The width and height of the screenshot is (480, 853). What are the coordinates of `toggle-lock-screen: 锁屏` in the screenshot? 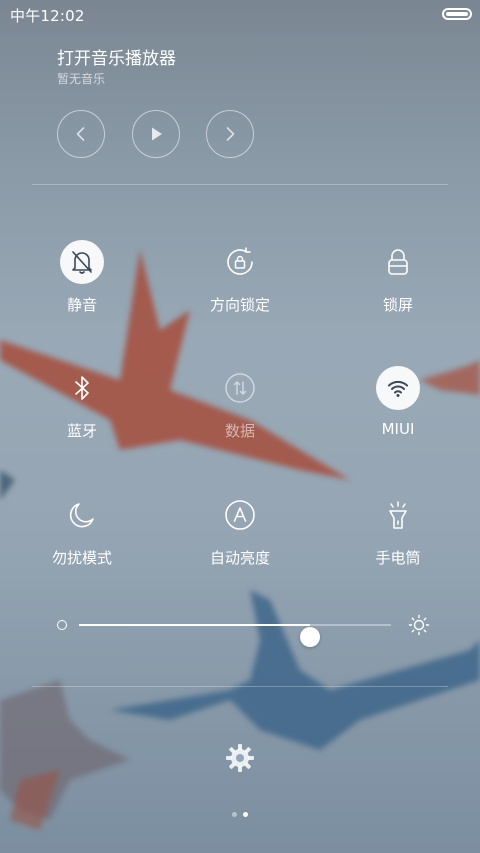 It's located at (398, 282).